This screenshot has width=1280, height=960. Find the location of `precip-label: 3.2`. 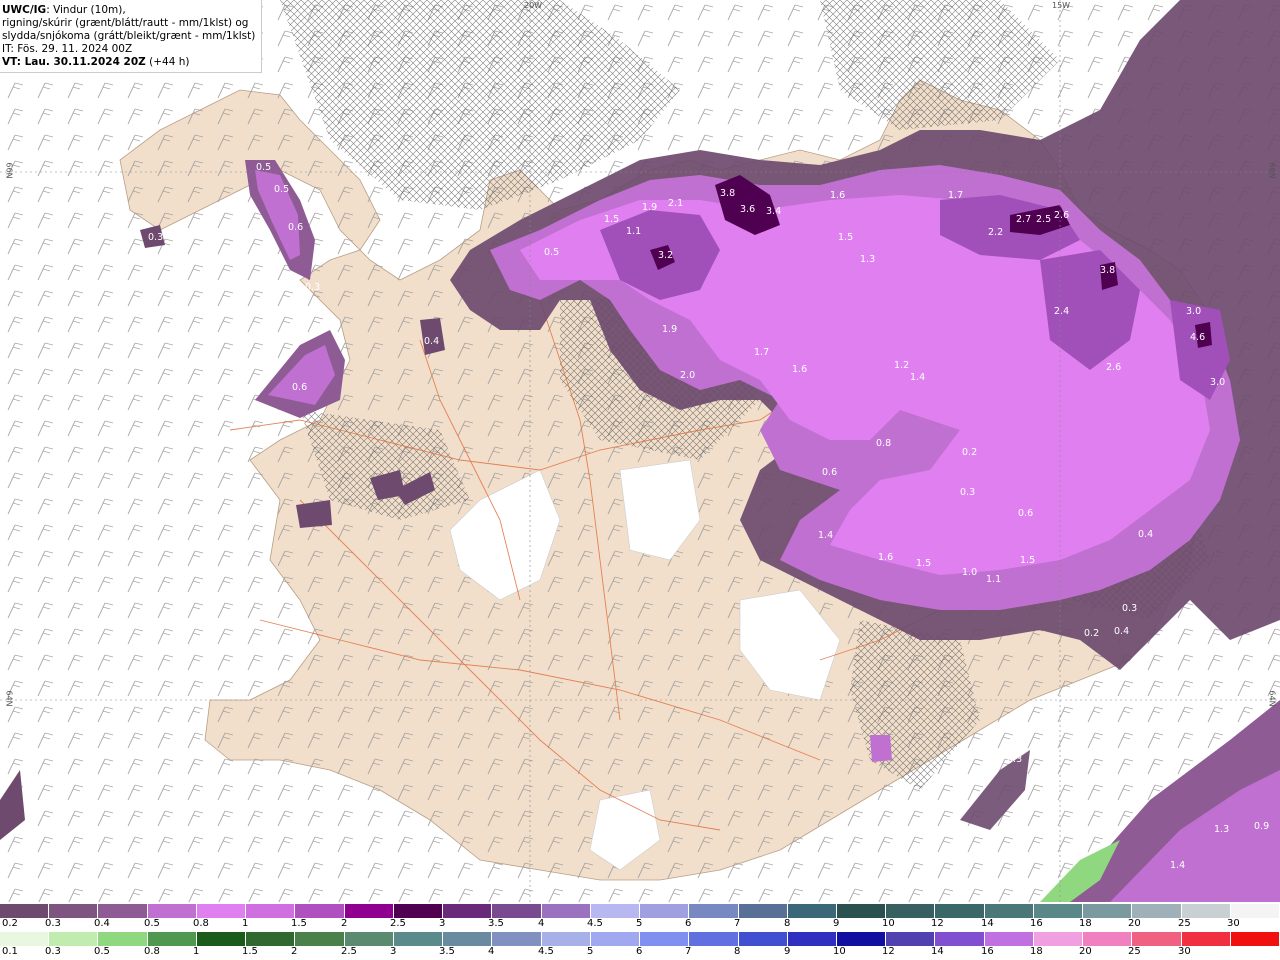

precip-label: 3.2 is located at coordinates (665, 255).